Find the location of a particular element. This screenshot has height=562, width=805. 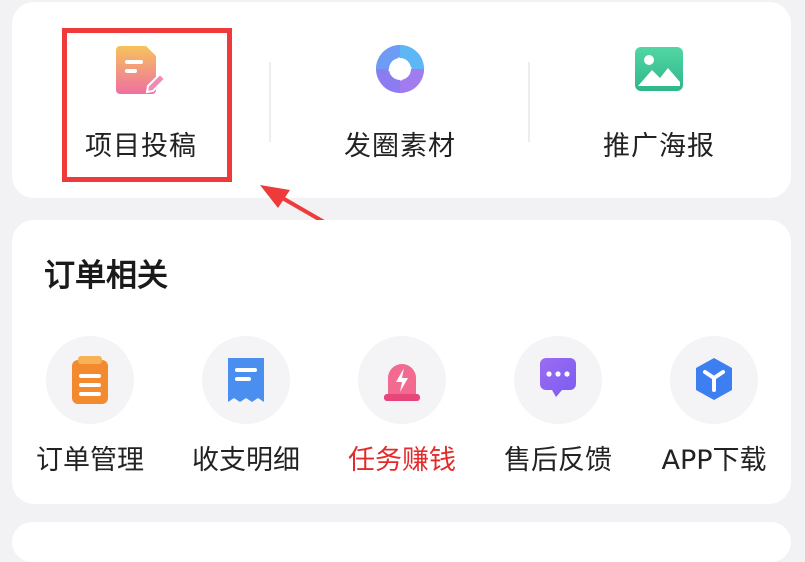

order-item-order-management: 订单管理 is located at coordinates (90, 362).